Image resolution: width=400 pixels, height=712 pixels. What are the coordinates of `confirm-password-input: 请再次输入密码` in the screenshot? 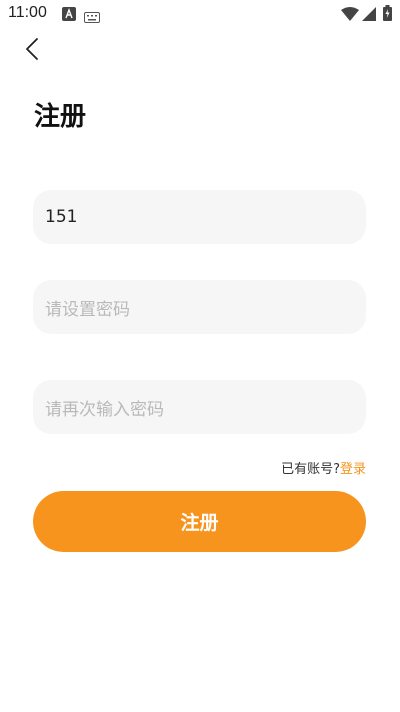 It's located at (199, 407).